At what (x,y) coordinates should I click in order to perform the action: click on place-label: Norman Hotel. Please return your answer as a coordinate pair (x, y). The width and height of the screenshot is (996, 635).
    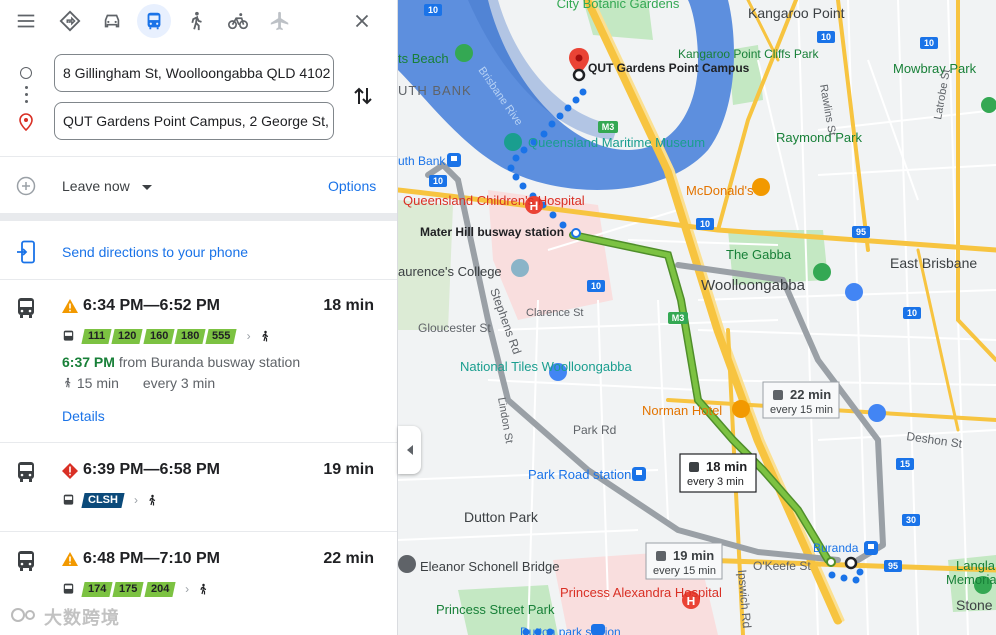
    Looking at the image, I should click on (682, 410).